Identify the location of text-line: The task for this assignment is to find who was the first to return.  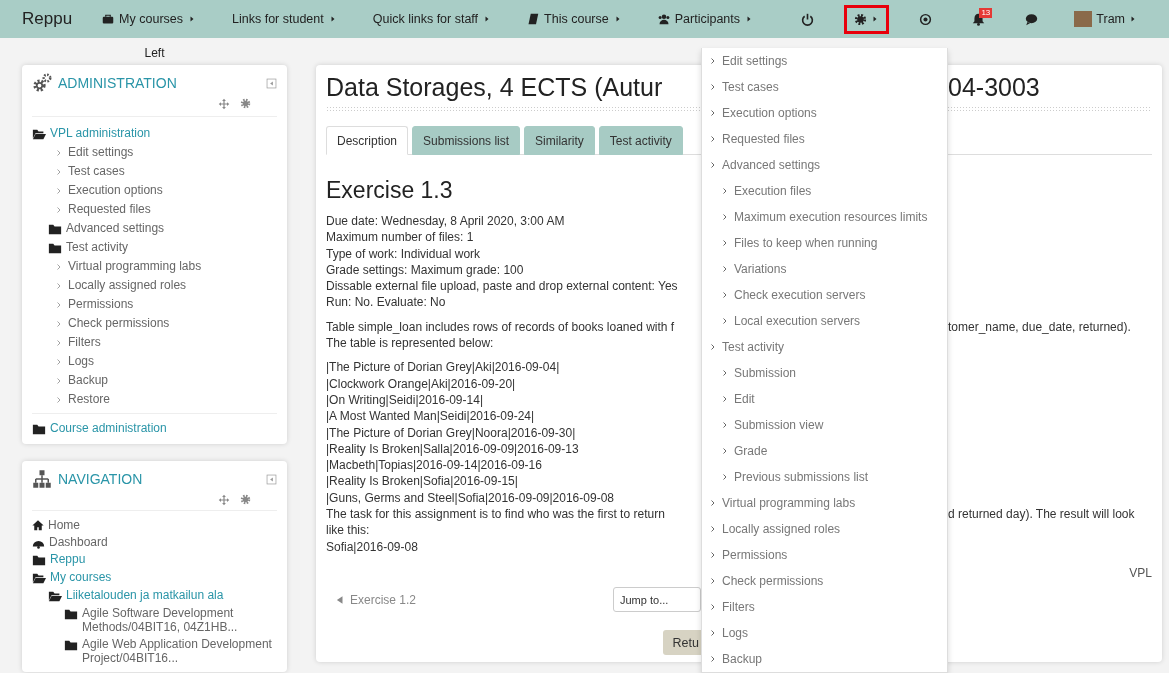
(496, 514).